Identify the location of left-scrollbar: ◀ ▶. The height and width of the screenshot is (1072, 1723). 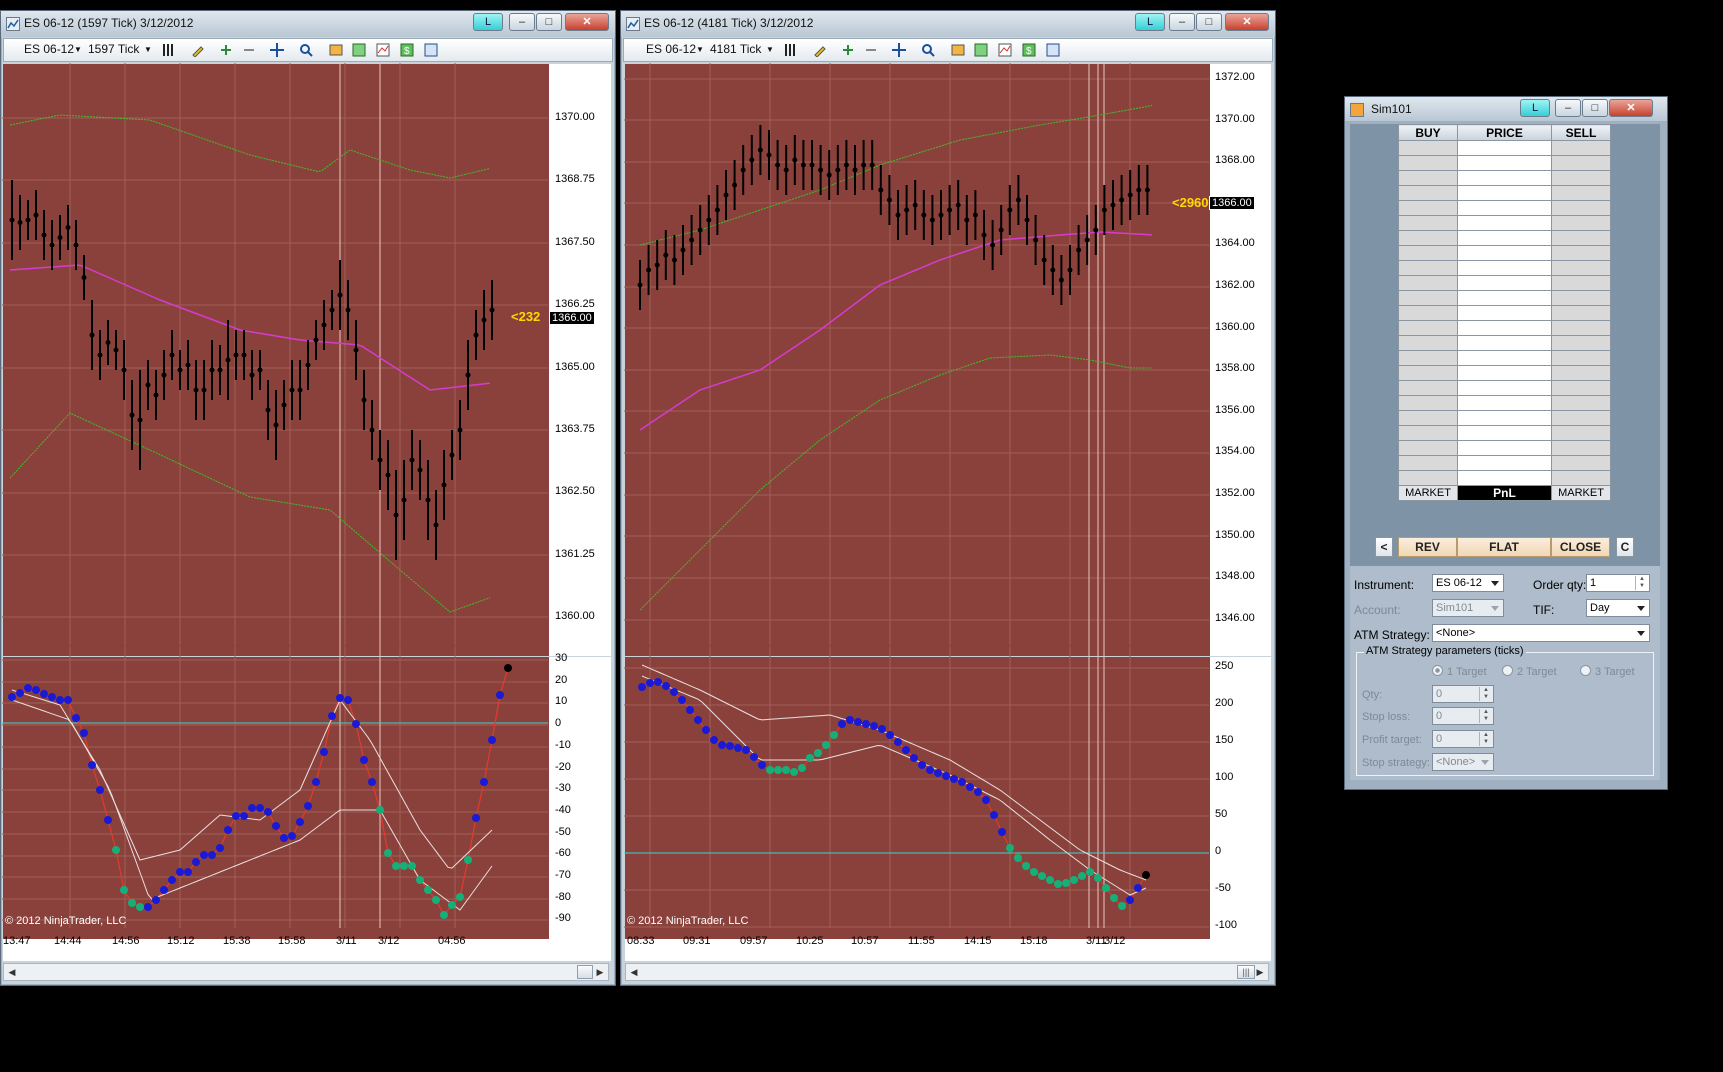
(306, 972).